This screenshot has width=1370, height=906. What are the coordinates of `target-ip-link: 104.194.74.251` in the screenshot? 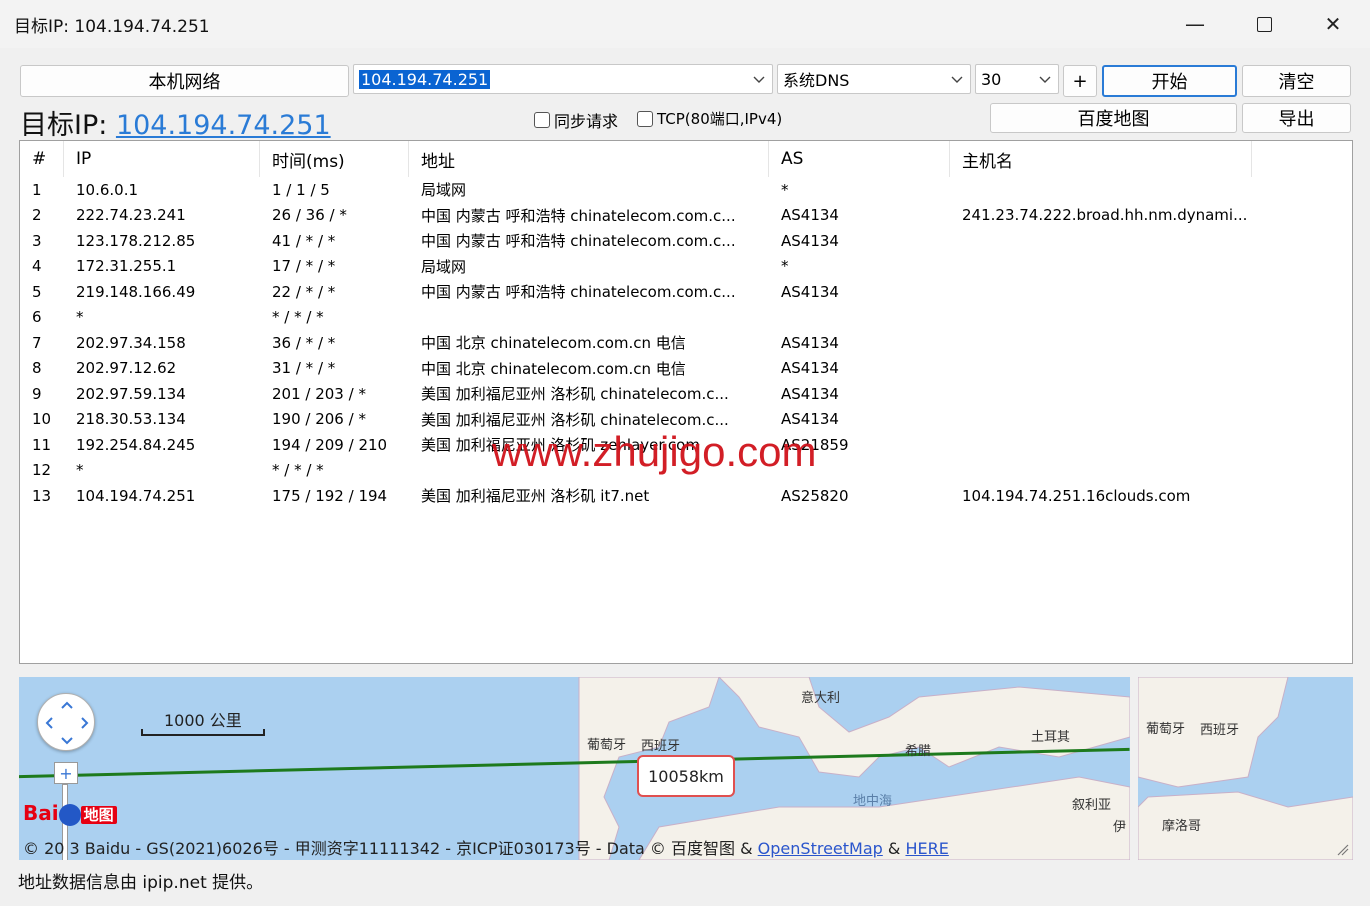 It's located at (223, 125).